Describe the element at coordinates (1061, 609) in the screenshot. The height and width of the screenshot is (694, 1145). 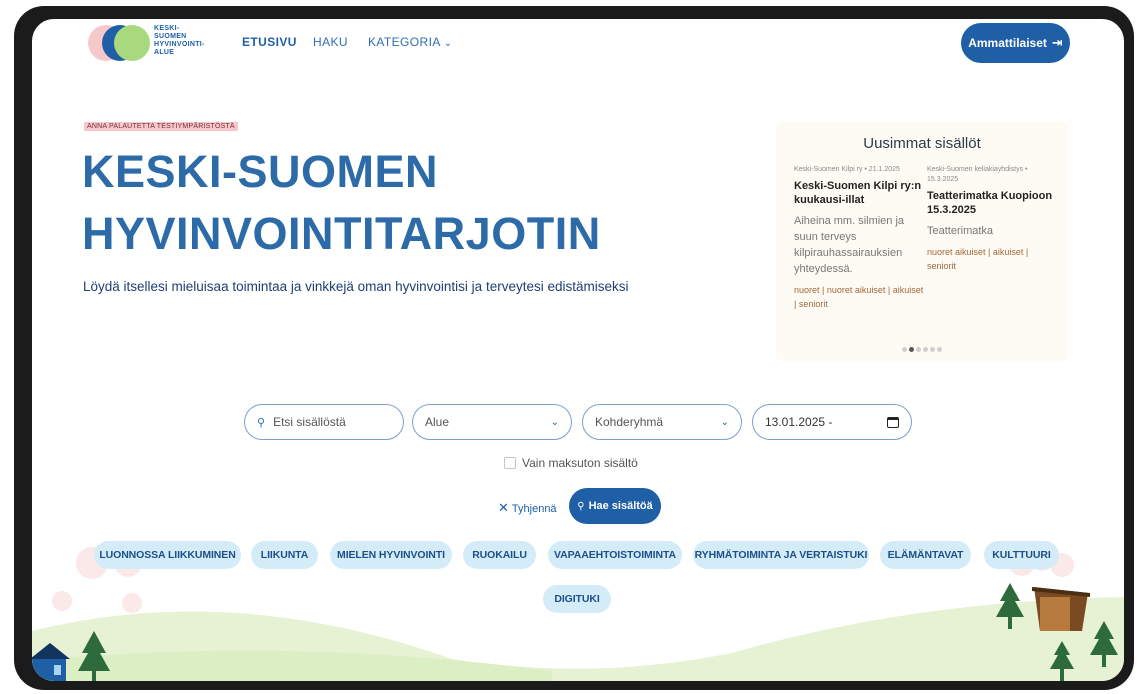
I see `hut-icon` at that location.